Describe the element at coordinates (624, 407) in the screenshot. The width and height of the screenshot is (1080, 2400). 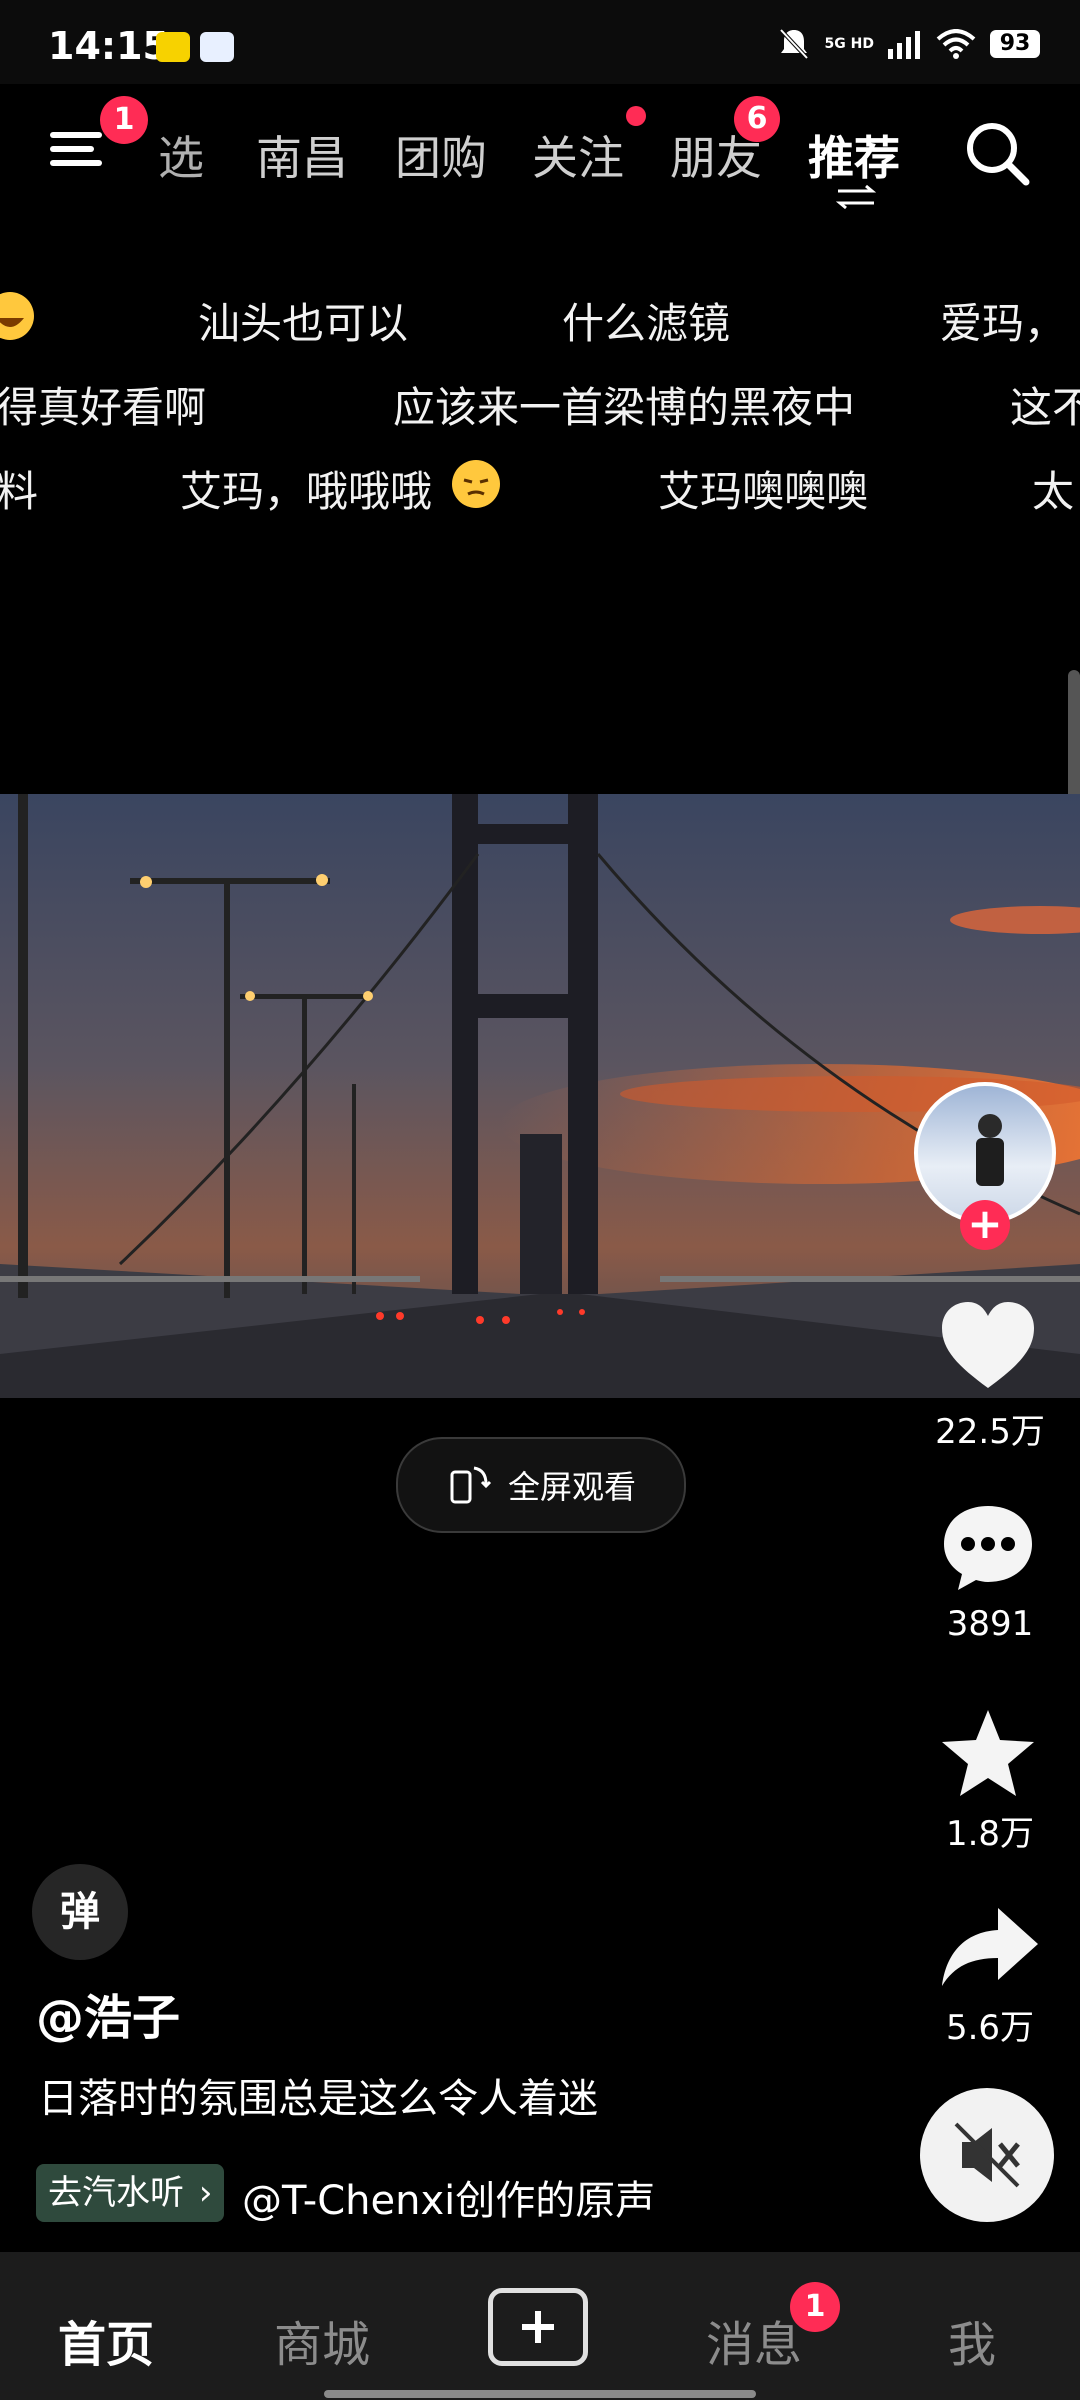
I see `danmaku-comment: 应该来一首梁博的黑夜中` at that location.